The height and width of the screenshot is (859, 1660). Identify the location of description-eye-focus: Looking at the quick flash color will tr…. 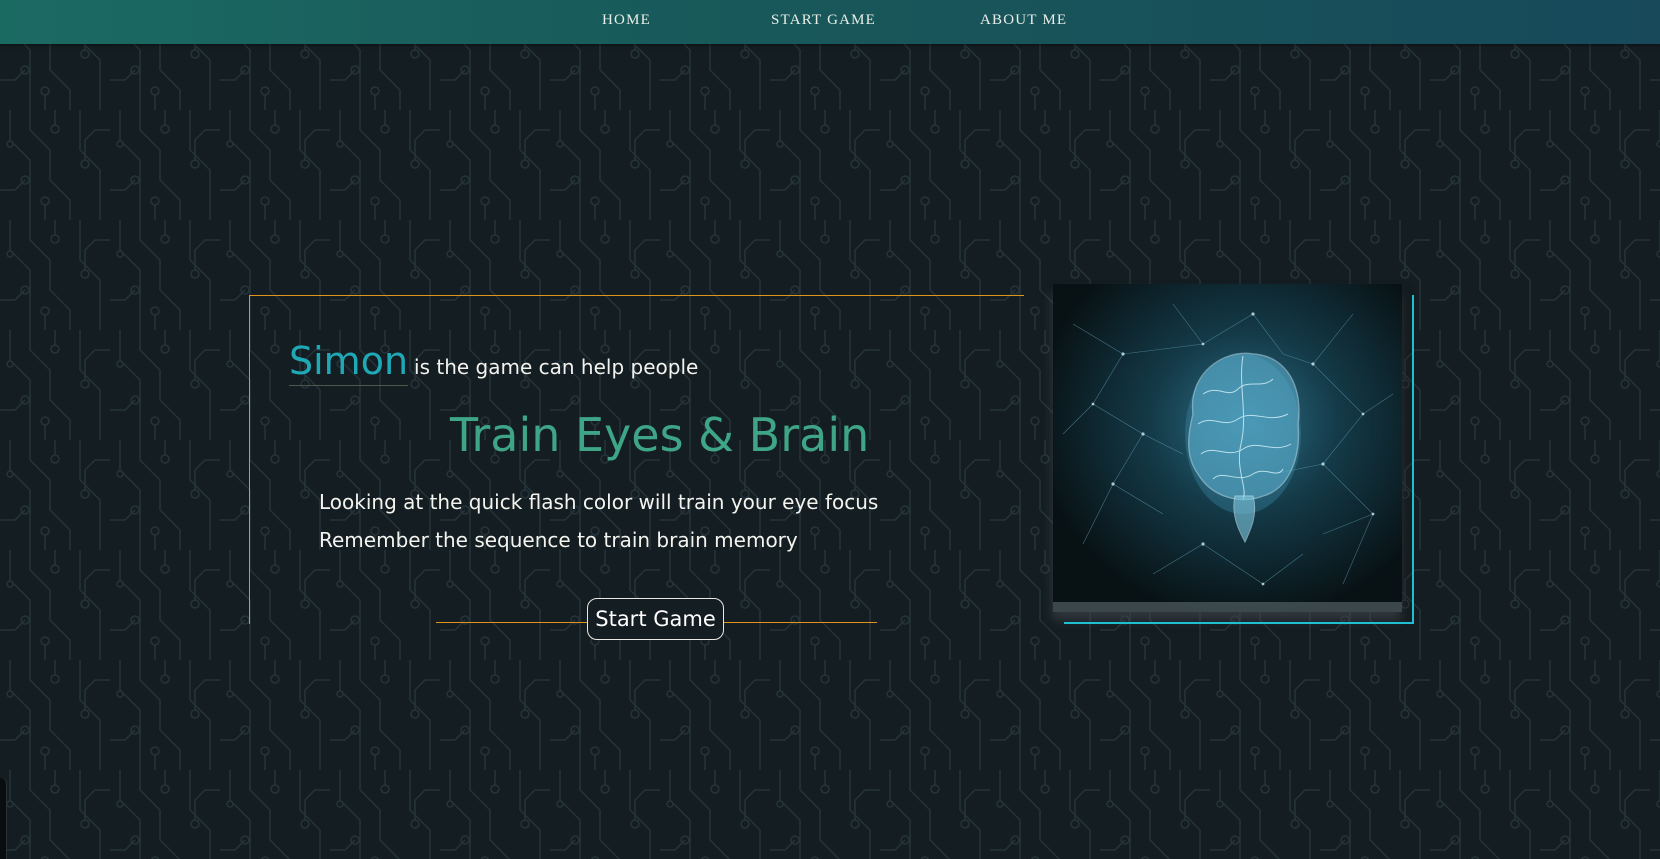
(599, 502).